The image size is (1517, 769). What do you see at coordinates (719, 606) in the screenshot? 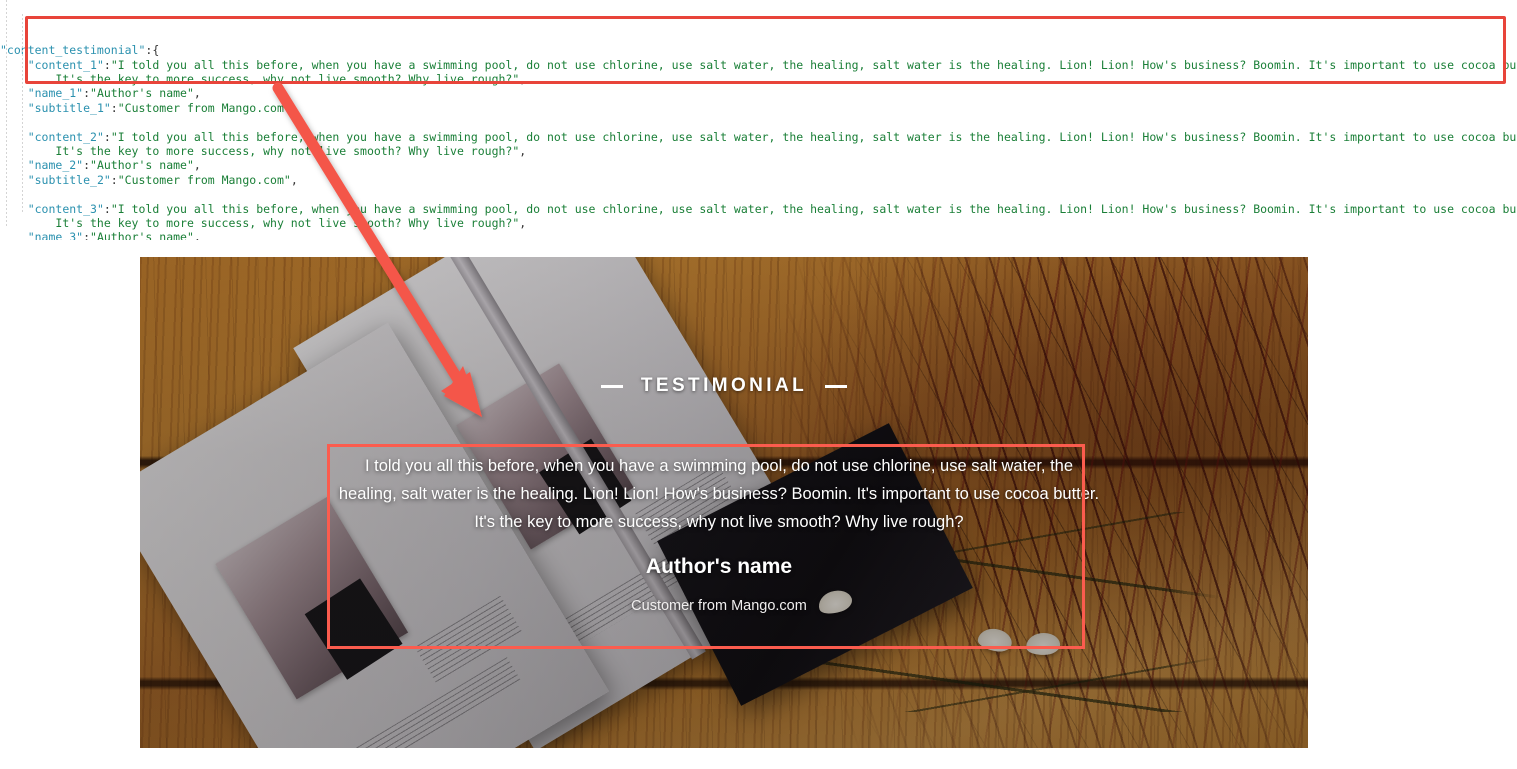
I see `testimonial-subtitle: Customer from Mango.com` at bounding box center [719, 606].